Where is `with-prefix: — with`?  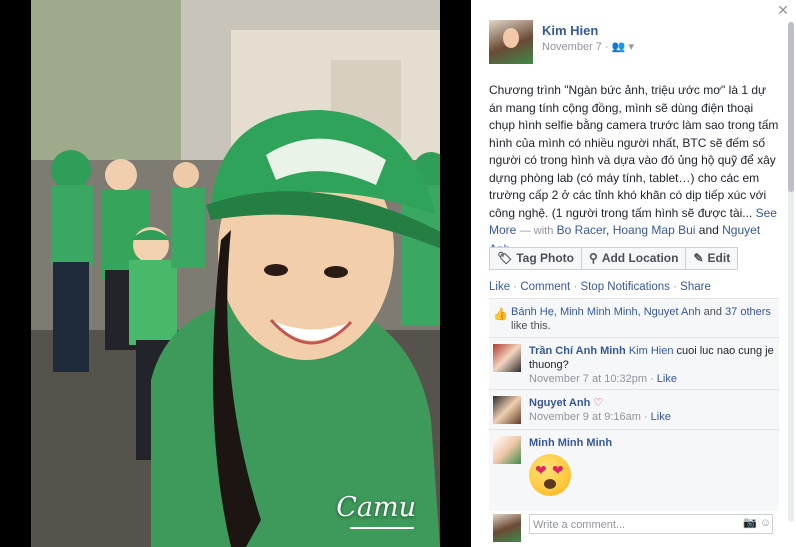 with-prefix: — with is located at coordinates (536, 231).